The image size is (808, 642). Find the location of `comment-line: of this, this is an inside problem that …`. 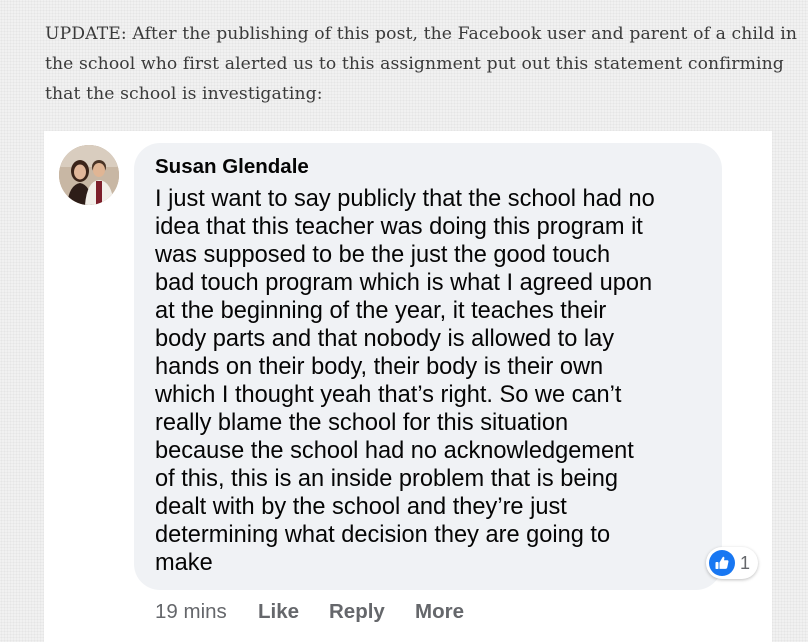

comment-line: of this, this is an inside problem that … is located at coordinates (386, 479).